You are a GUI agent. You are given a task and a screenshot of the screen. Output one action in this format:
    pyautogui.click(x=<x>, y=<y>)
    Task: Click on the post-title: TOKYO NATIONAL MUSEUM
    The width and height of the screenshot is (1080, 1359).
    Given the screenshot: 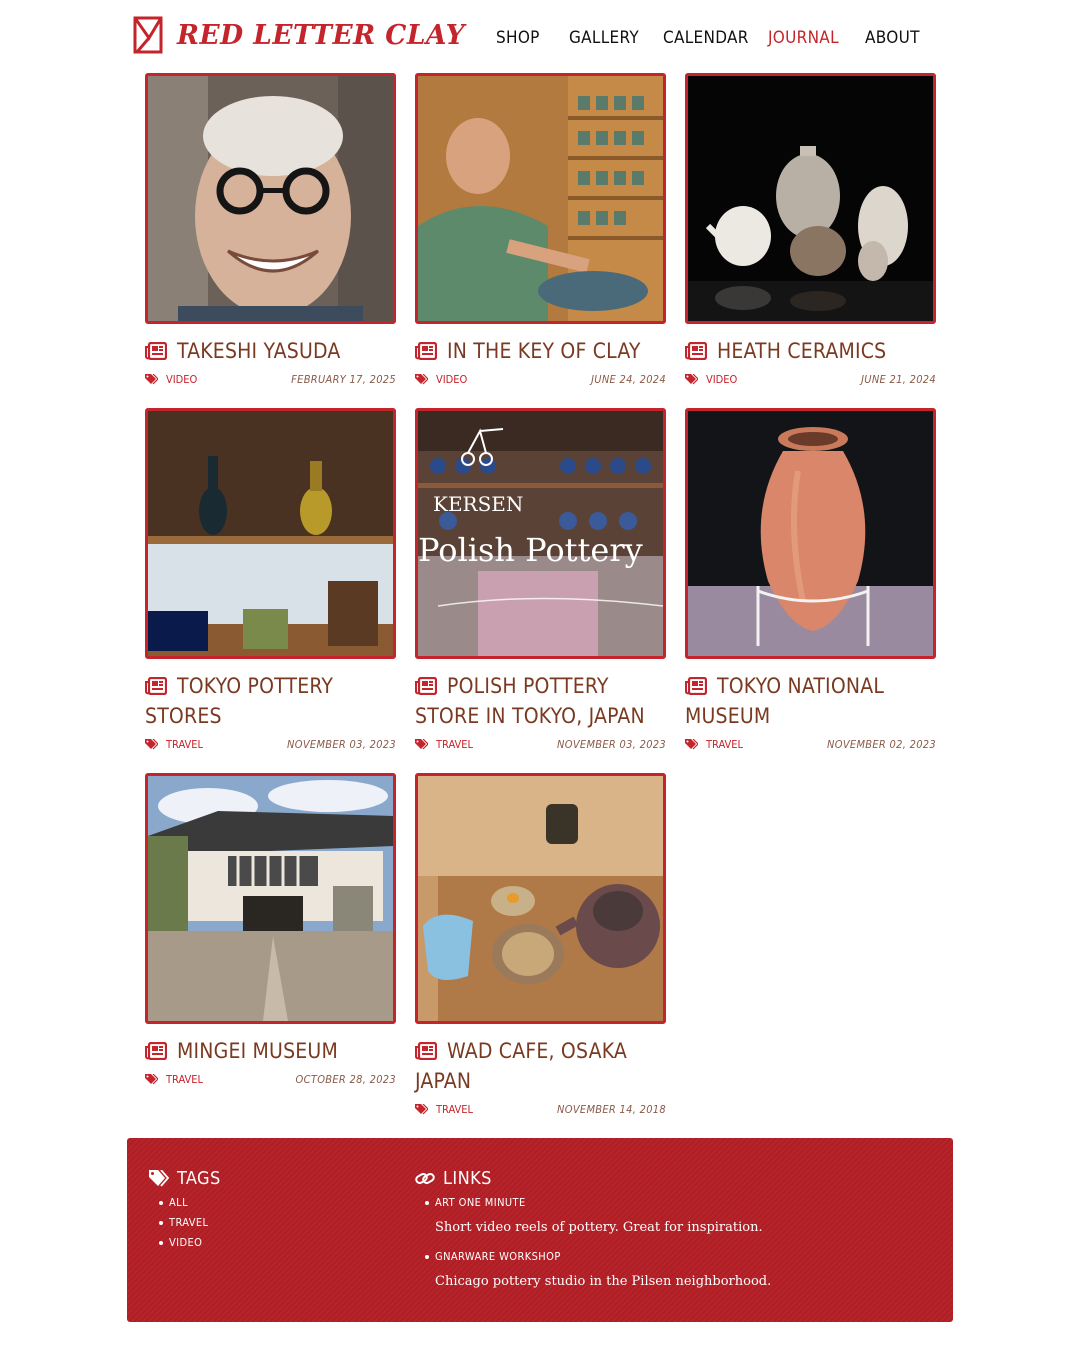 What is the action you would take?
    pyautogui.click(x=810, y=701)
    